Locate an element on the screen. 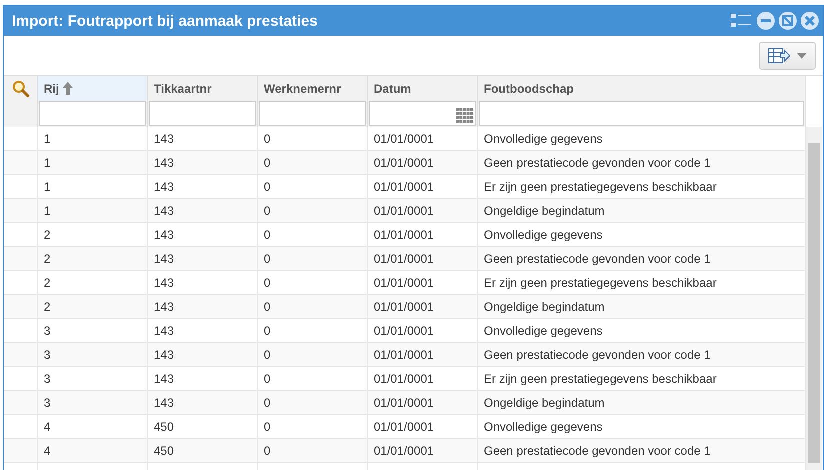 The image size is (824, 470). table-cell: 450 is located at coordinates (203, 451).